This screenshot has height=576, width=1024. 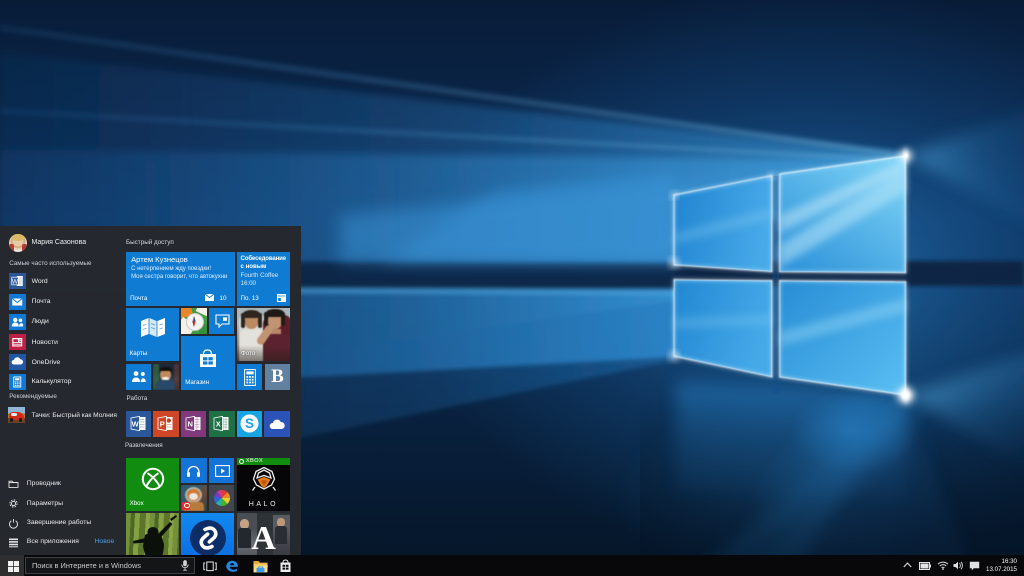 I want to click on svg-text: W, so click(x=135, y=423).